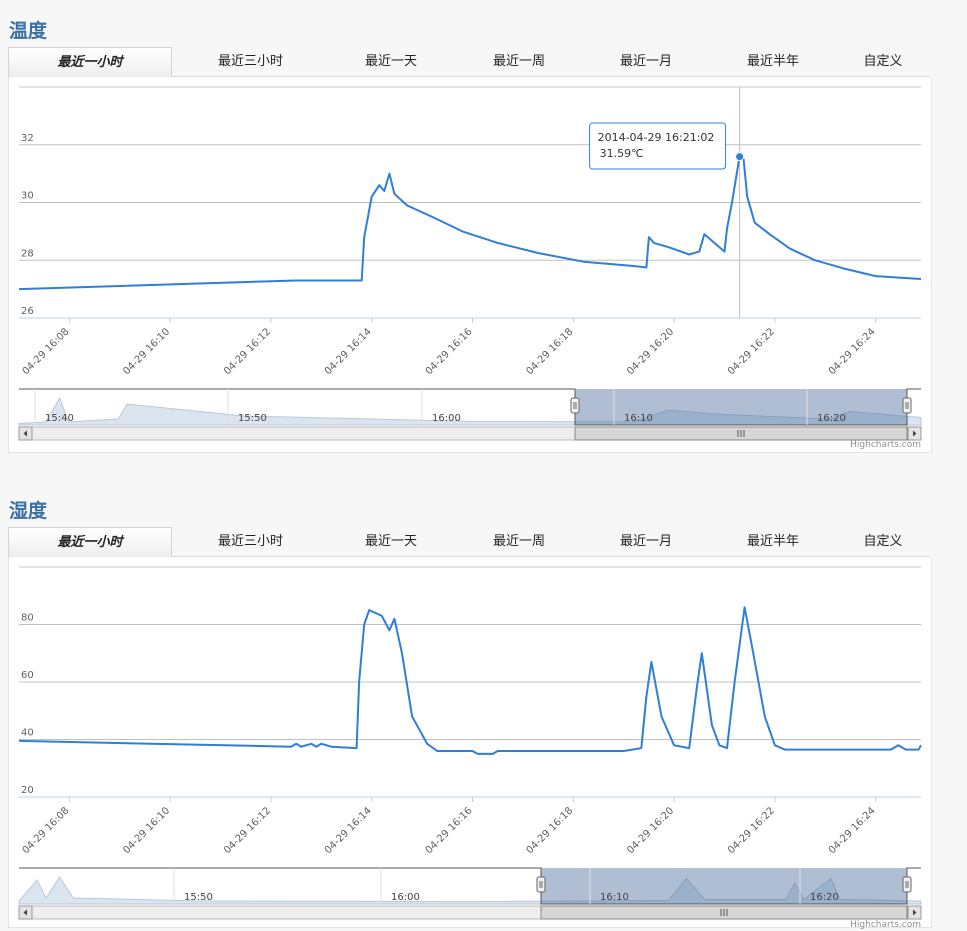  What do you see at coordinates (724, 886) in the screenshot?
I see `navigator-selection` at bounding box center [724, 886].